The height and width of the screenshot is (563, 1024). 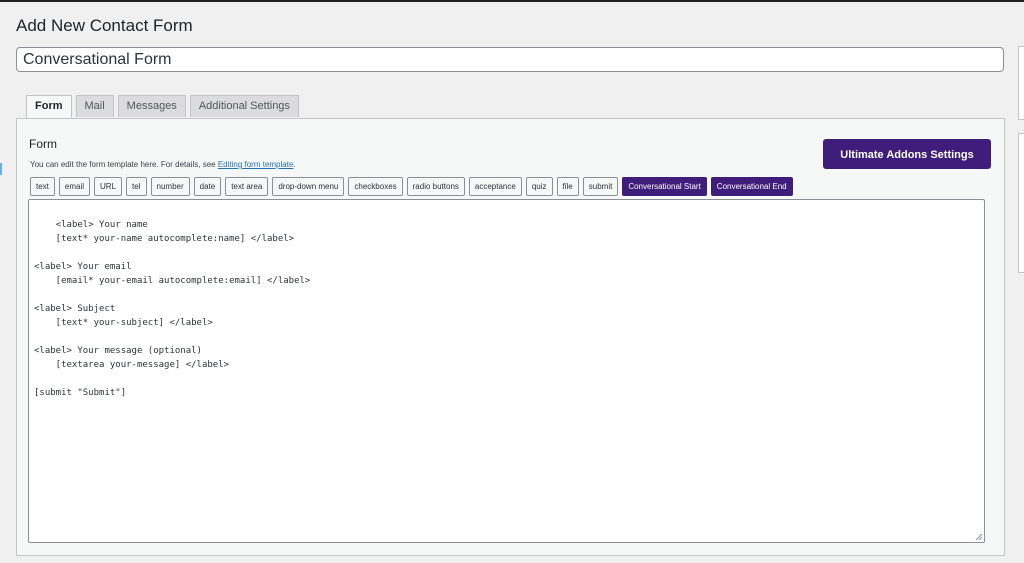 I want to click on tag-button-file: file, so click(x=567, y=186).